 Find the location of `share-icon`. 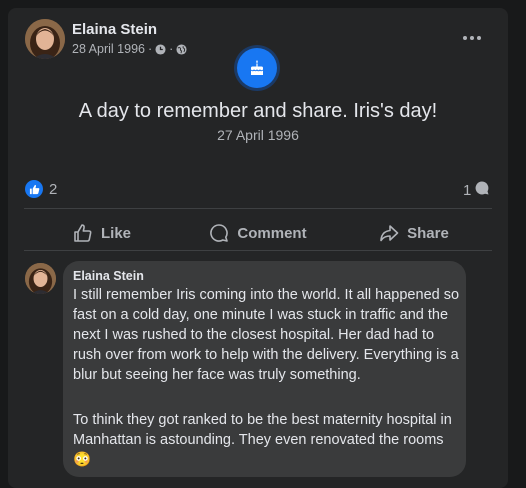

share-icon is located at coordinates (389, 233).